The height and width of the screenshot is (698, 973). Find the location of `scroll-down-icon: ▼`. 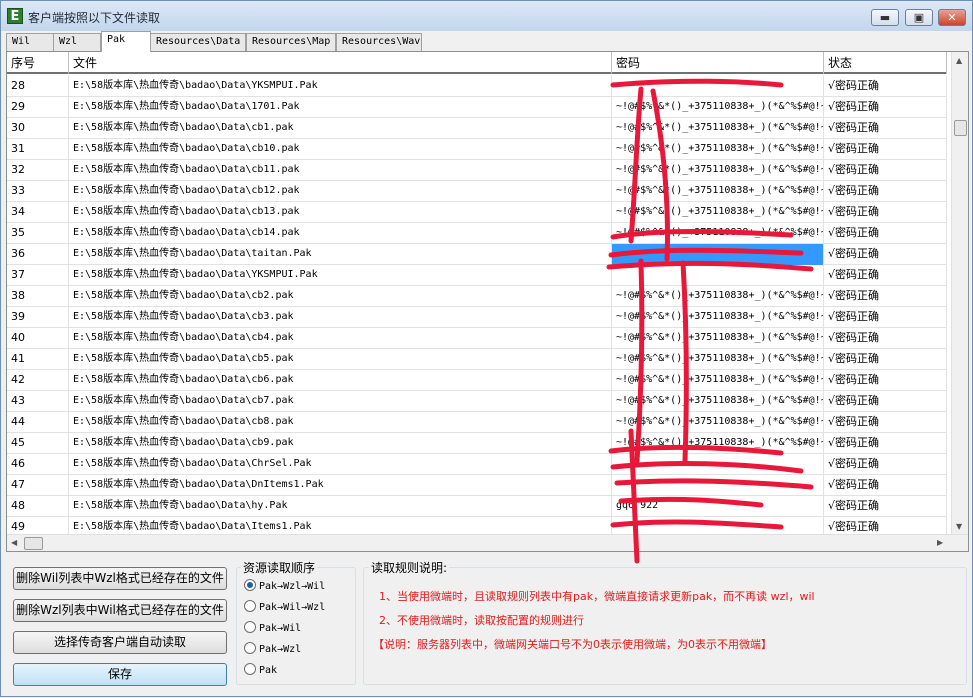

scroll-down-icon: ▼ is located at coordinates (959, 526).